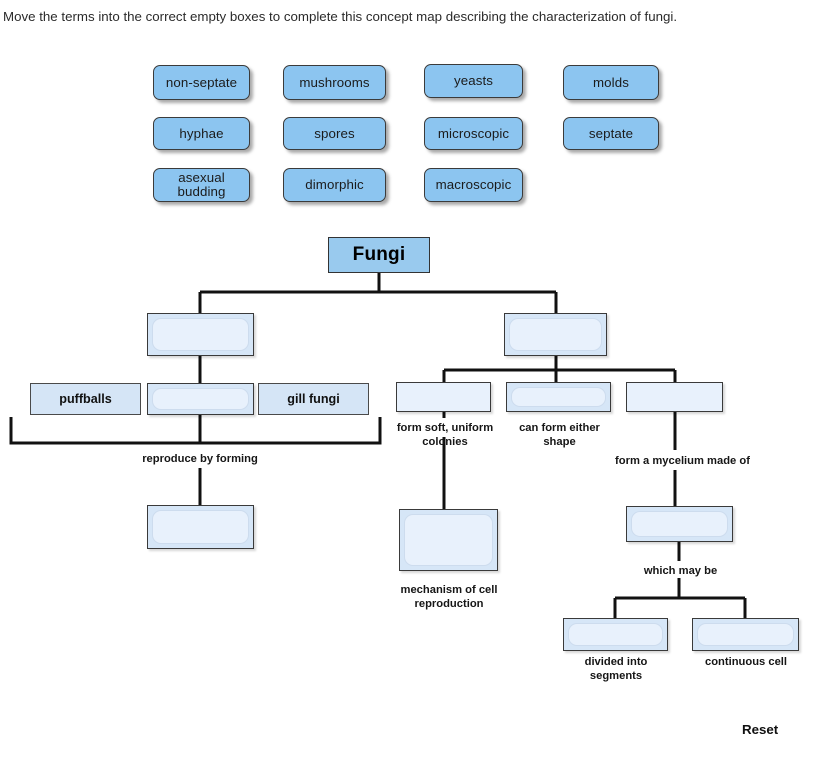 This screenshot has height=758, width=818. I want to click on drop-mushroom-middle, so click(200, 399).